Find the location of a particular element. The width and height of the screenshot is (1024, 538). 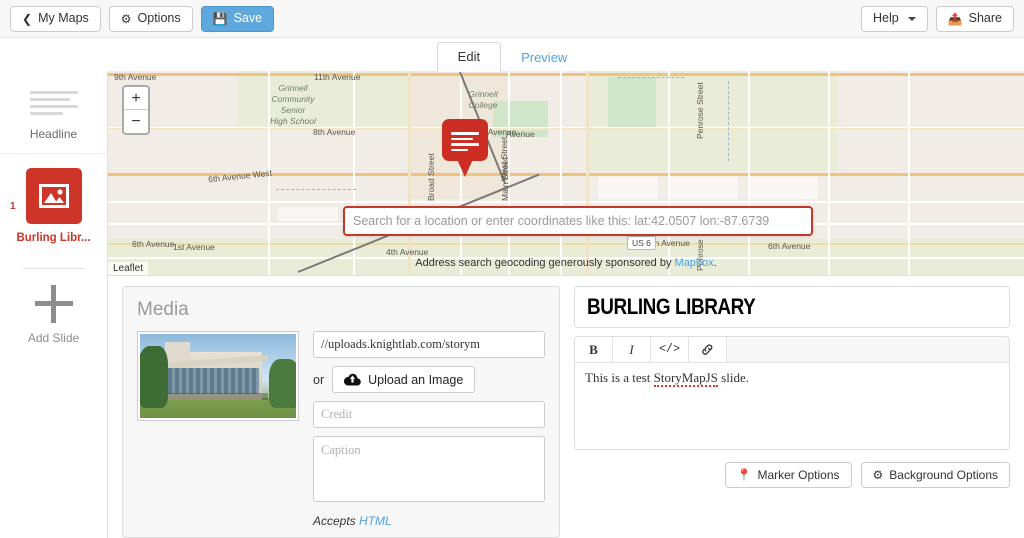

chain-link-icon is located at coordinates (707, 349).